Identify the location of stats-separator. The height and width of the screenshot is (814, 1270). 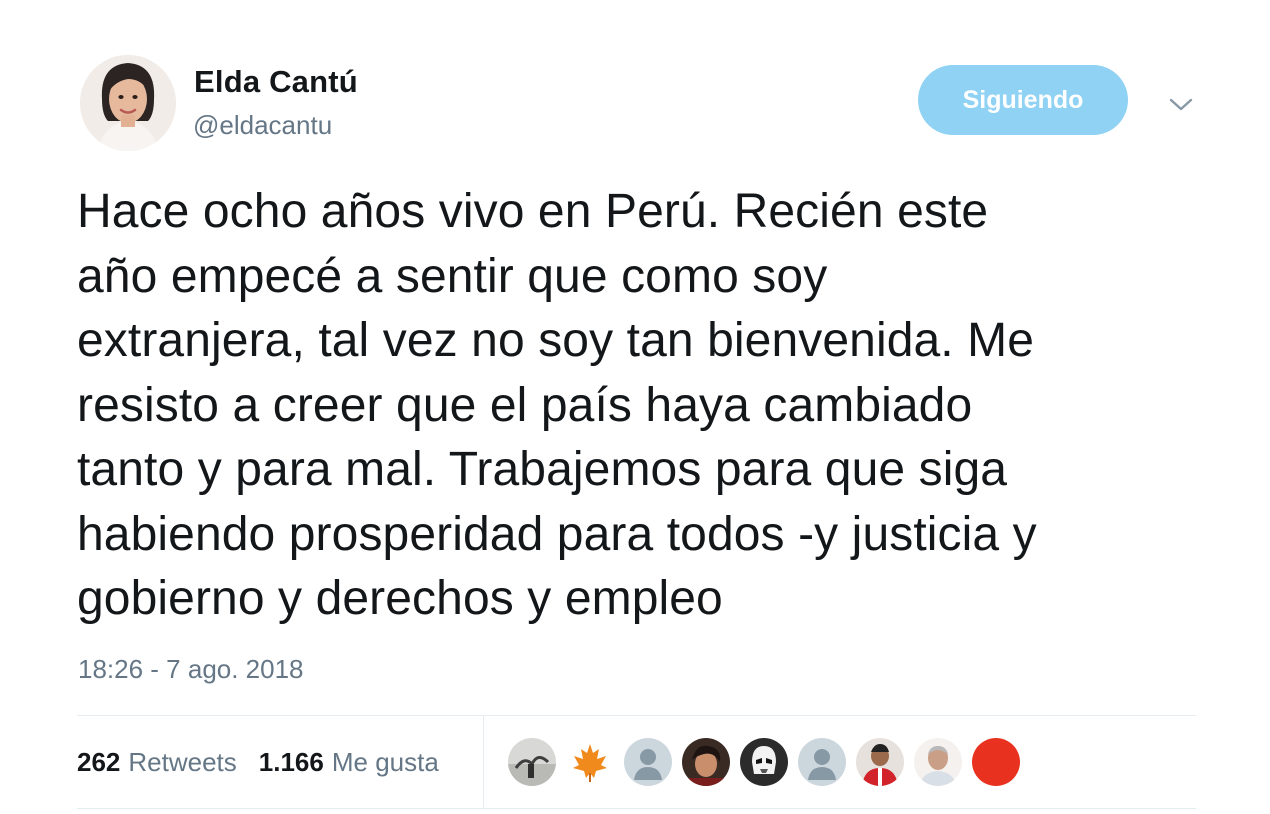
(483, 762).